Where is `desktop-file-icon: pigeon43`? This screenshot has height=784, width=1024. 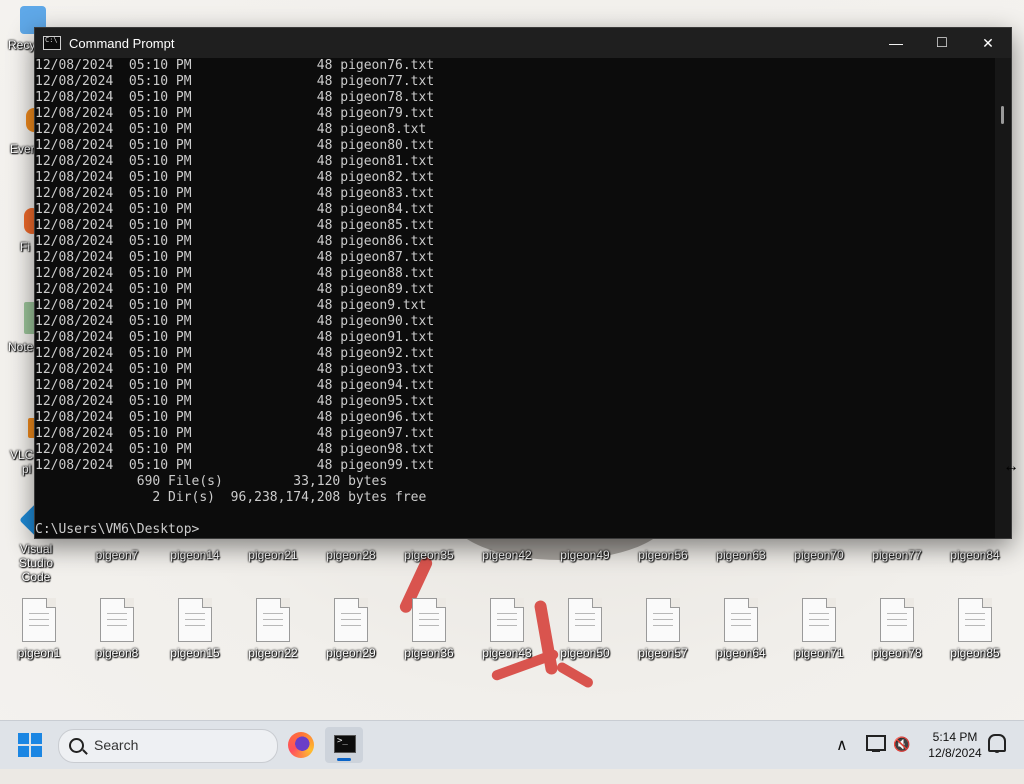 desktop-file-icon: pigeon43 is located at coordinates (507, 638).